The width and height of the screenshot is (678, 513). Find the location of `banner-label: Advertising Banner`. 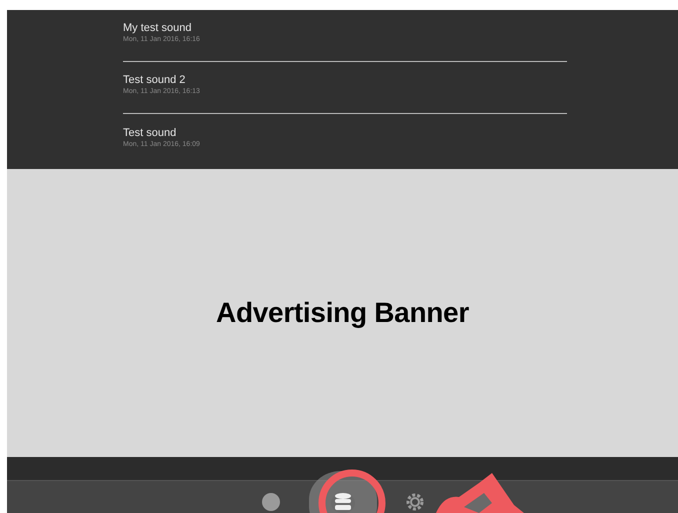

banner-label: Advertising Banner is located at coordinates (342, 313).